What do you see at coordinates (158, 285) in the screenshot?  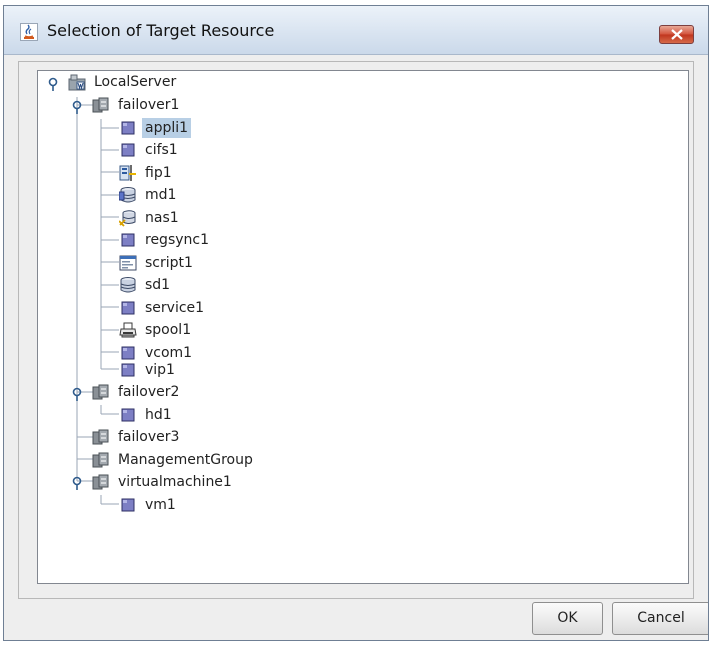 I see `tree-label: sd1` at bounding box center [158, 285].